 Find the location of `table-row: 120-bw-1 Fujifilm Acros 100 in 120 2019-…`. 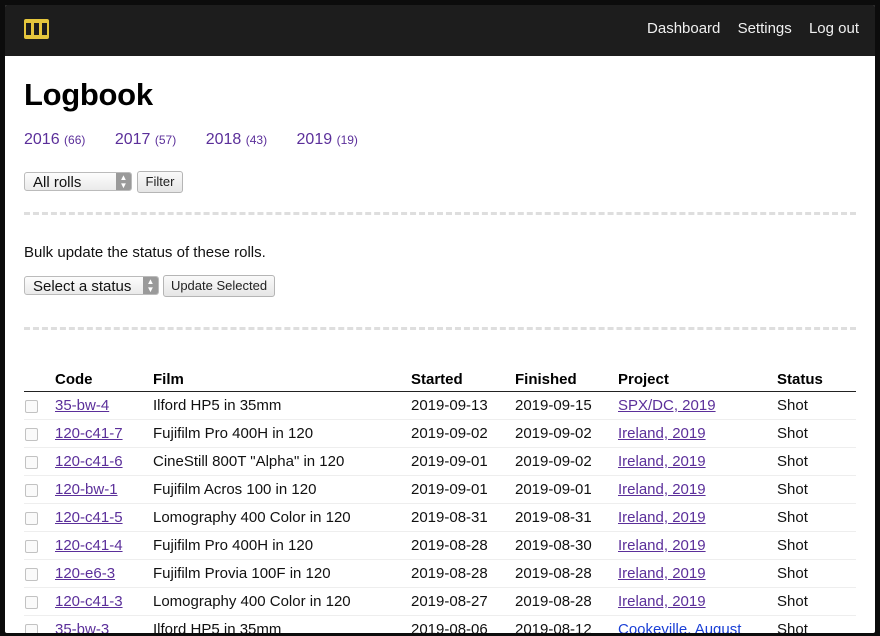

table-row: 120-bw-1 Fujifilm Acros 100 in 120 2019-… is located at coordinates (440, 489).